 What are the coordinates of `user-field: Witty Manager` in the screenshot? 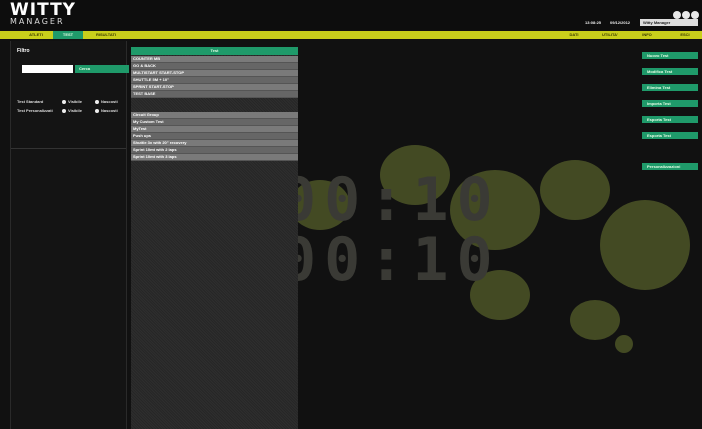 It's located at (669, 22).